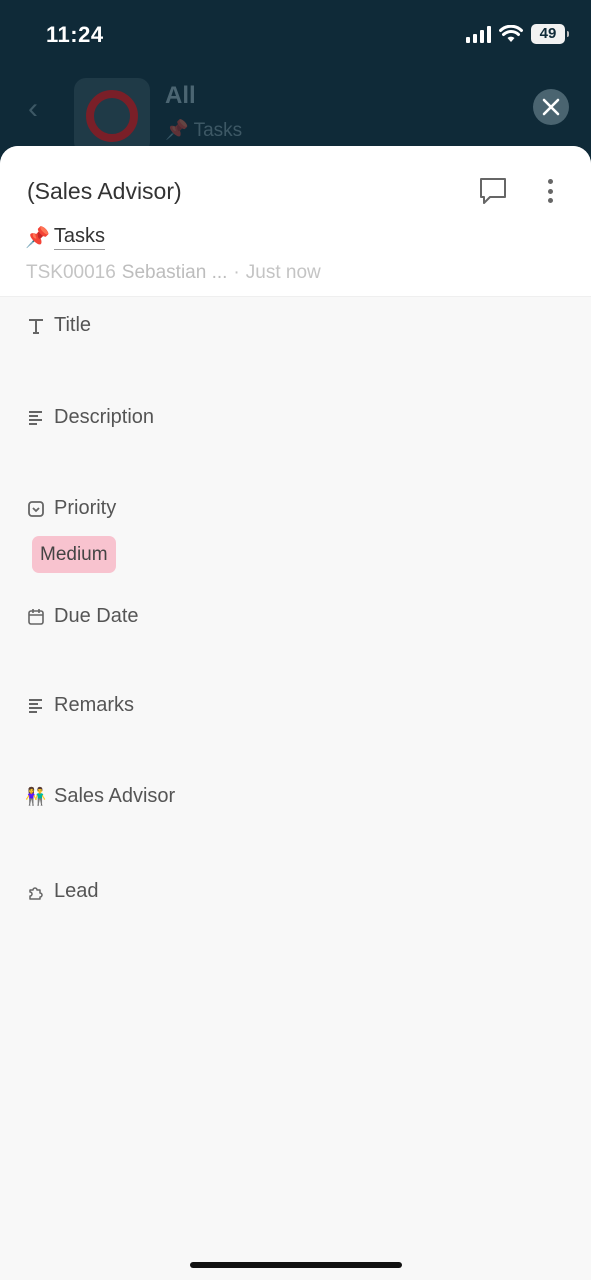 This screenshot has width=591, height=1280. Describe the element at coordinates (104, 191) in the screenshot. I see `record-title: (Sales Advisor)` at that location.